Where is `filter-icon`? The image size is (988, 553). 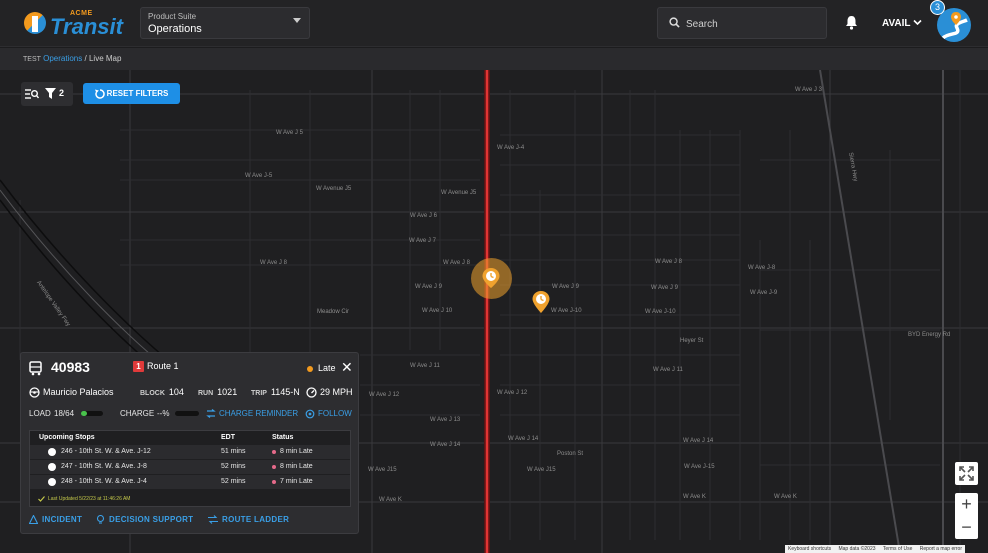
filter-icon is located at coordinates (50, 94).